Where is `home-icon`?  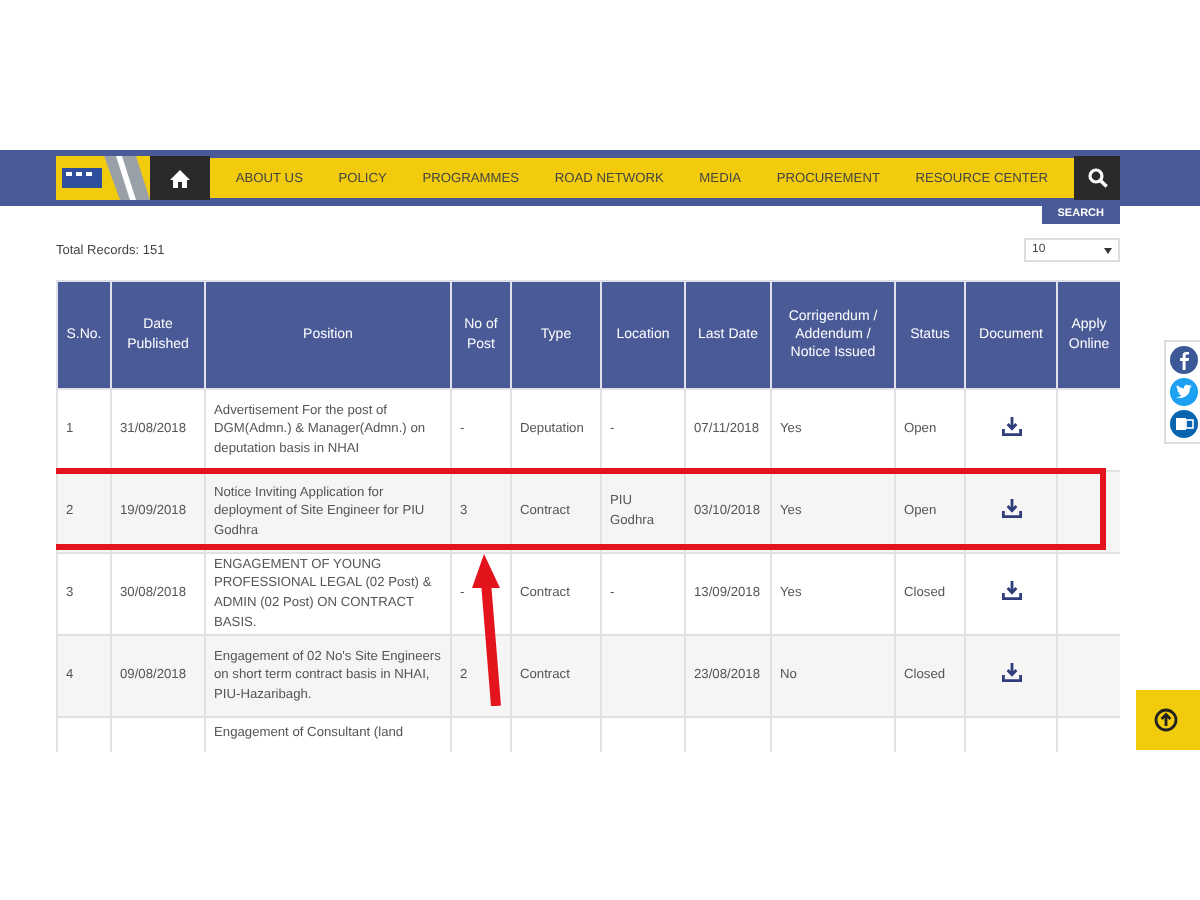 home-icon is located at coordinates (180, 178).